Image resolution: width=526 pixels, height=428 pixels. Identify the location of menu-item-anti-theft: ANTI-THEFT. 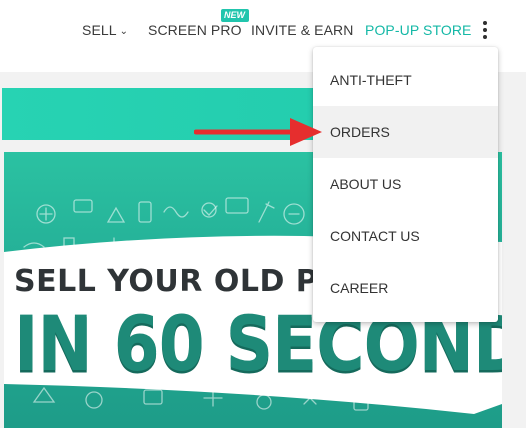
(405, 80).